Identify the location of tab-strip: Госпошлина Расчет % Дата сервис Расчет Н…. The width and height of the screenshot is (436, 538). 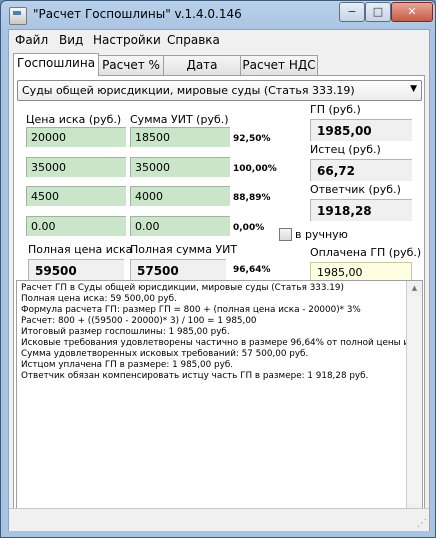
(219, 71).